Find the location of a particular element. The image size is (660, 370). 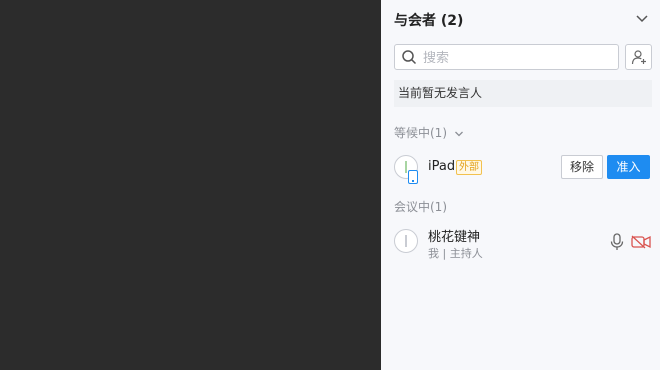

external-badge: 外部 is located at coordinates (469, 167).